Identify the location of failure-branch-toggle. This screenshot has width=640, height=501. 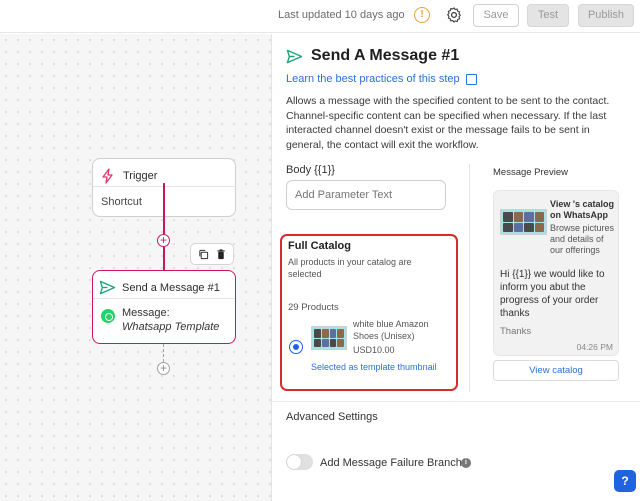
(299, 462).